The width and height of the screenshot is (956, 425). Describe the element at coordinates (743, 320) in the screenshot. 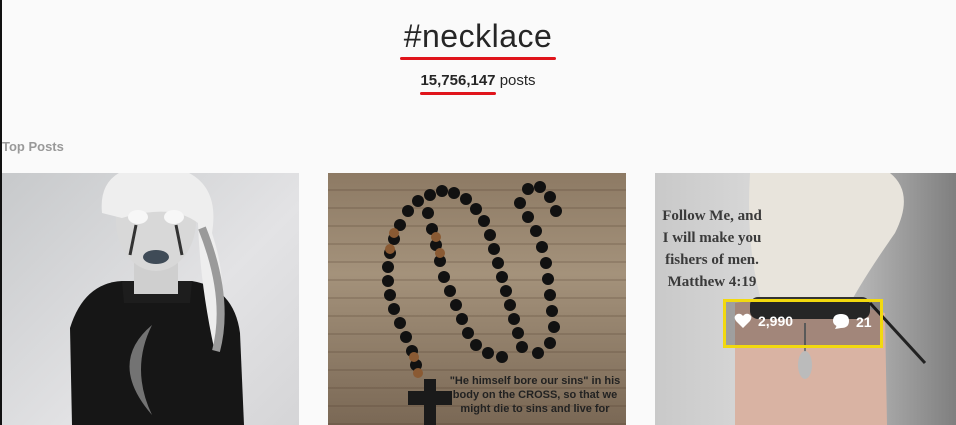

I see `heart-icon` at that location.